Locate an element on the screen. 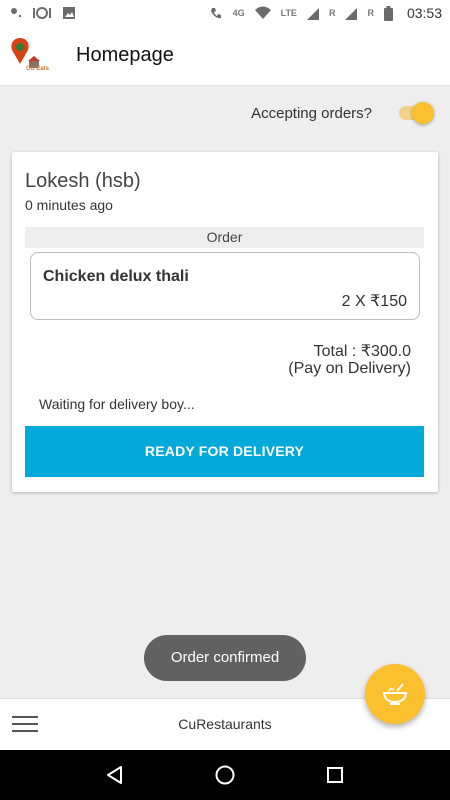 The height and width of the screenshot is (800, 450). food-bowl-fab is located at coordinates (395, 694).